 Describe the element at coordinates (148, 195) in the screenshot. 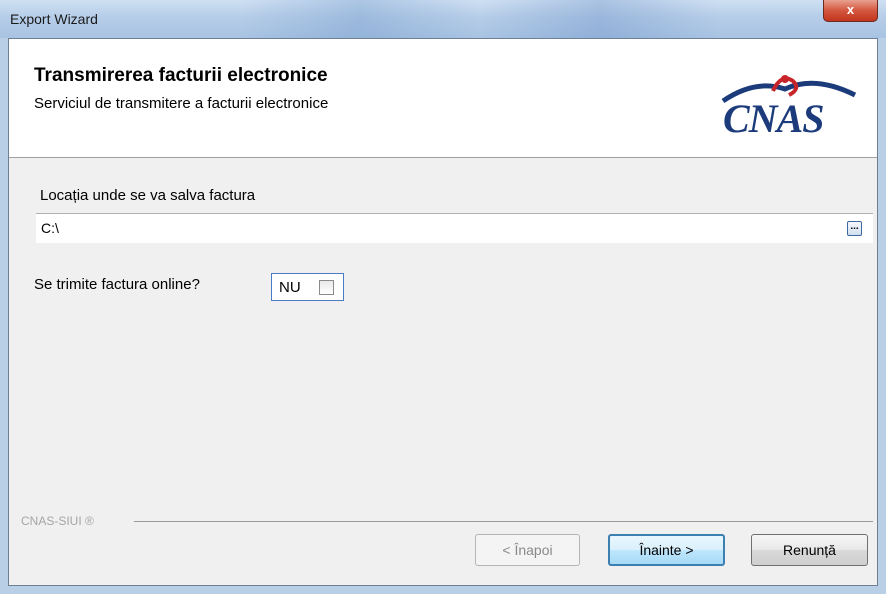

I see `location-label: Locația unde se va salva factura` at that location.